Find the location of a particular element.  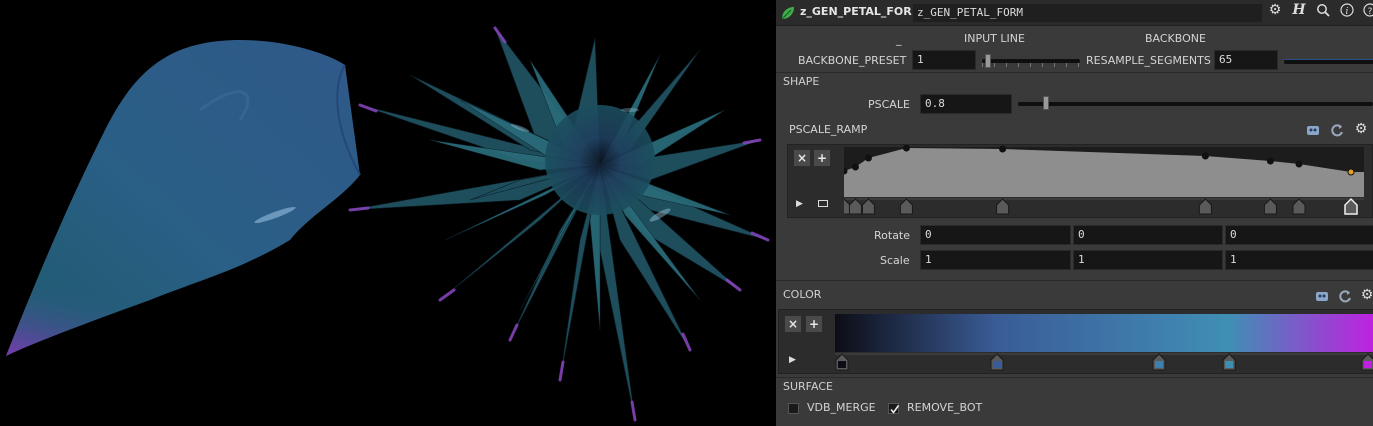

leaf-icon is located at coordinates (788, 13).